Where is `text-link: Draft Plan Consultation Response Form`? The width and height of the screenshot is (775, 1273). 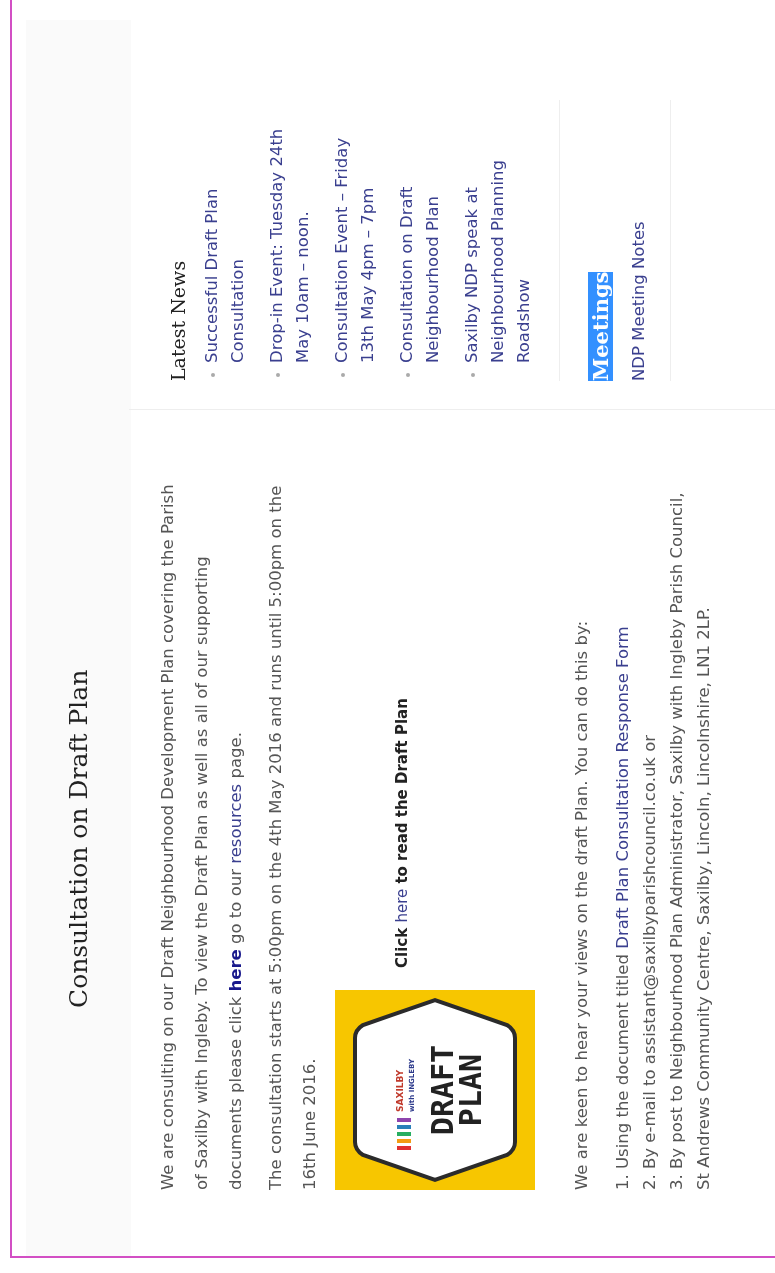 text-link: Draft Plan Consultation Response Form is located at coordinates (622, 787).